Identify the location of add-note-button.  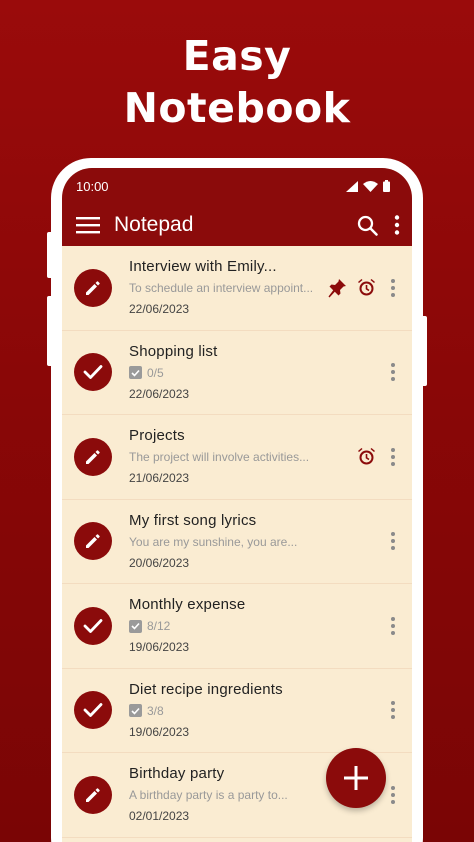
(356, 778).